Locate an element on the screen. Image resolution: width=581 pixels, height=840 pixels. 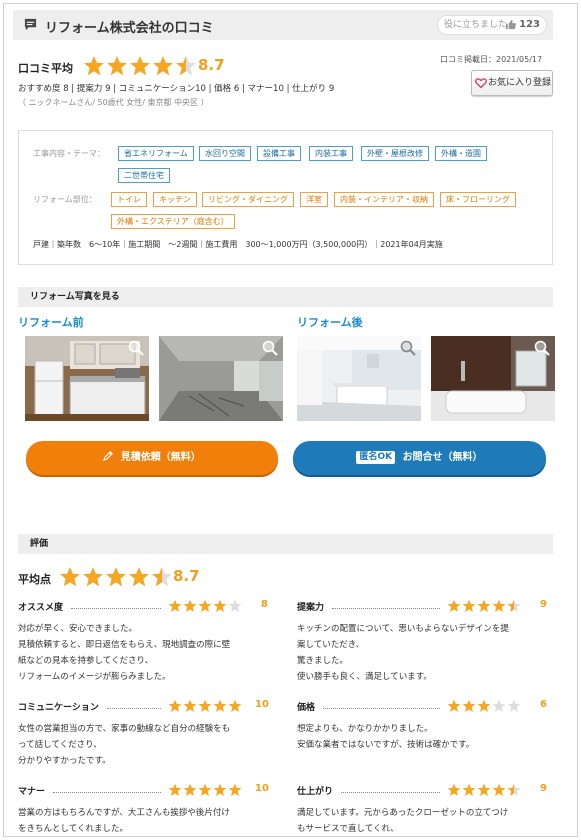
favorite-button: お気に入り登録 is located at coordinates (512, 83).